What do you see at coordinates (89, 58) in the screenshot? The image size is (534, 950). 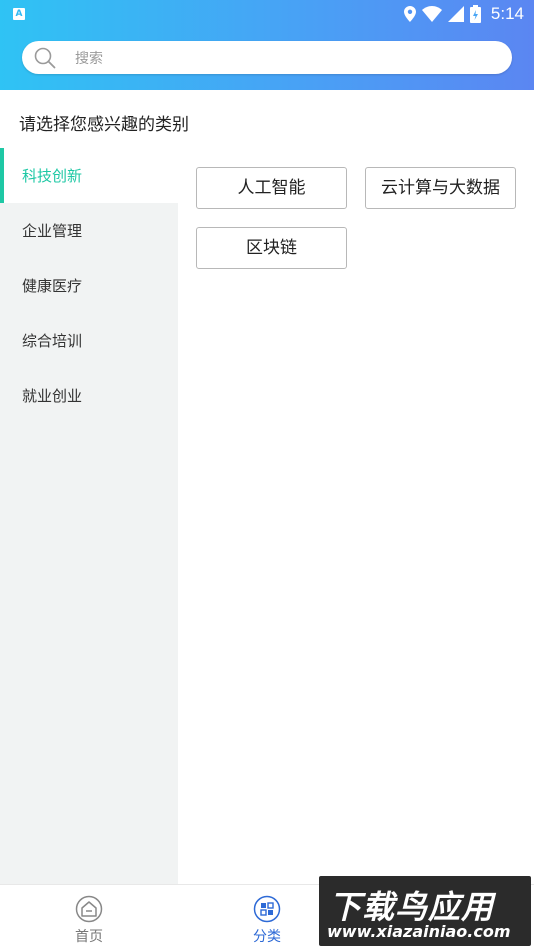 I see `search-input: 搜索` at bounding box center [89, 58].